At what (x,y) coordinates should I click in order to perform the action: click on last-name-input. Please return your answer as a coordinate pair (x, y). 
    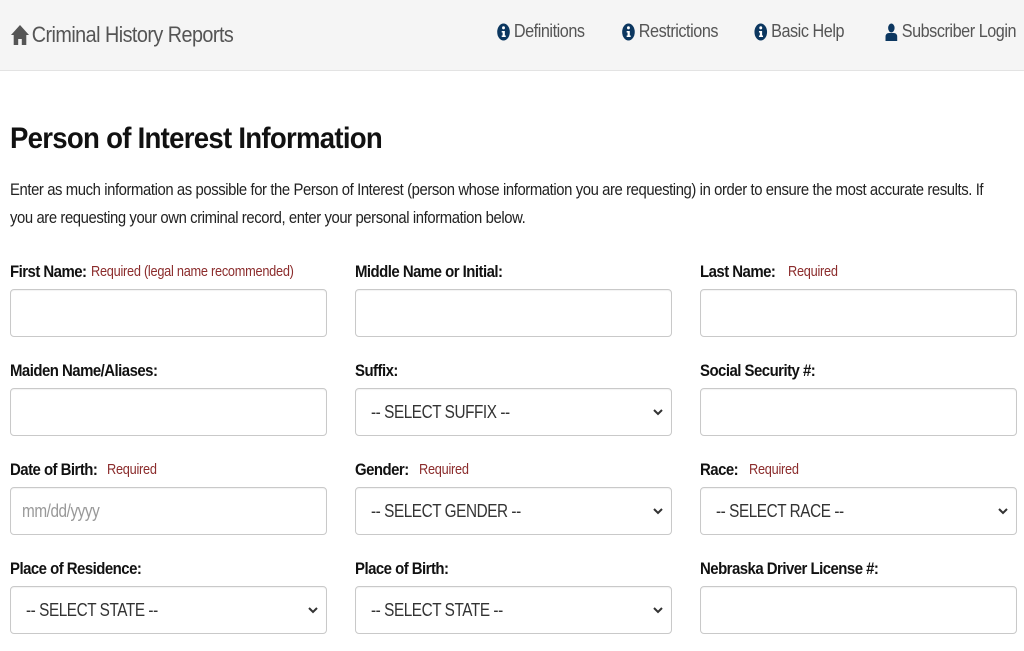
    Looking at the image, I should click on (858, 313).